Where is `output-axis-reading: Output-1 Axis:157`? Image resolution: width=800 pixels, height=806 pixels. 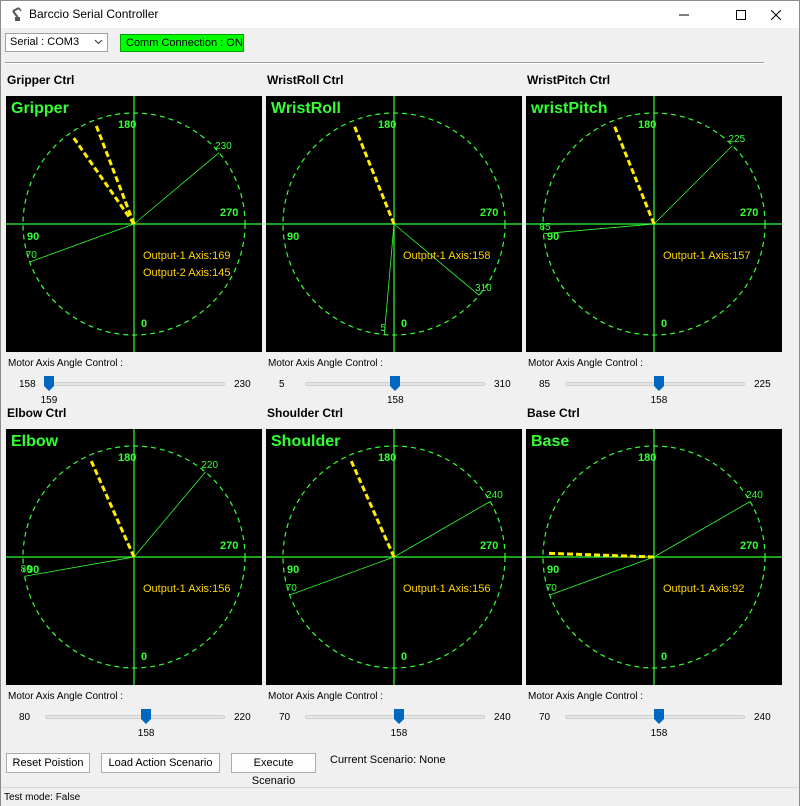 output-axis-reading: Output-1 Axis:157 is located at coordinates (707, 256).